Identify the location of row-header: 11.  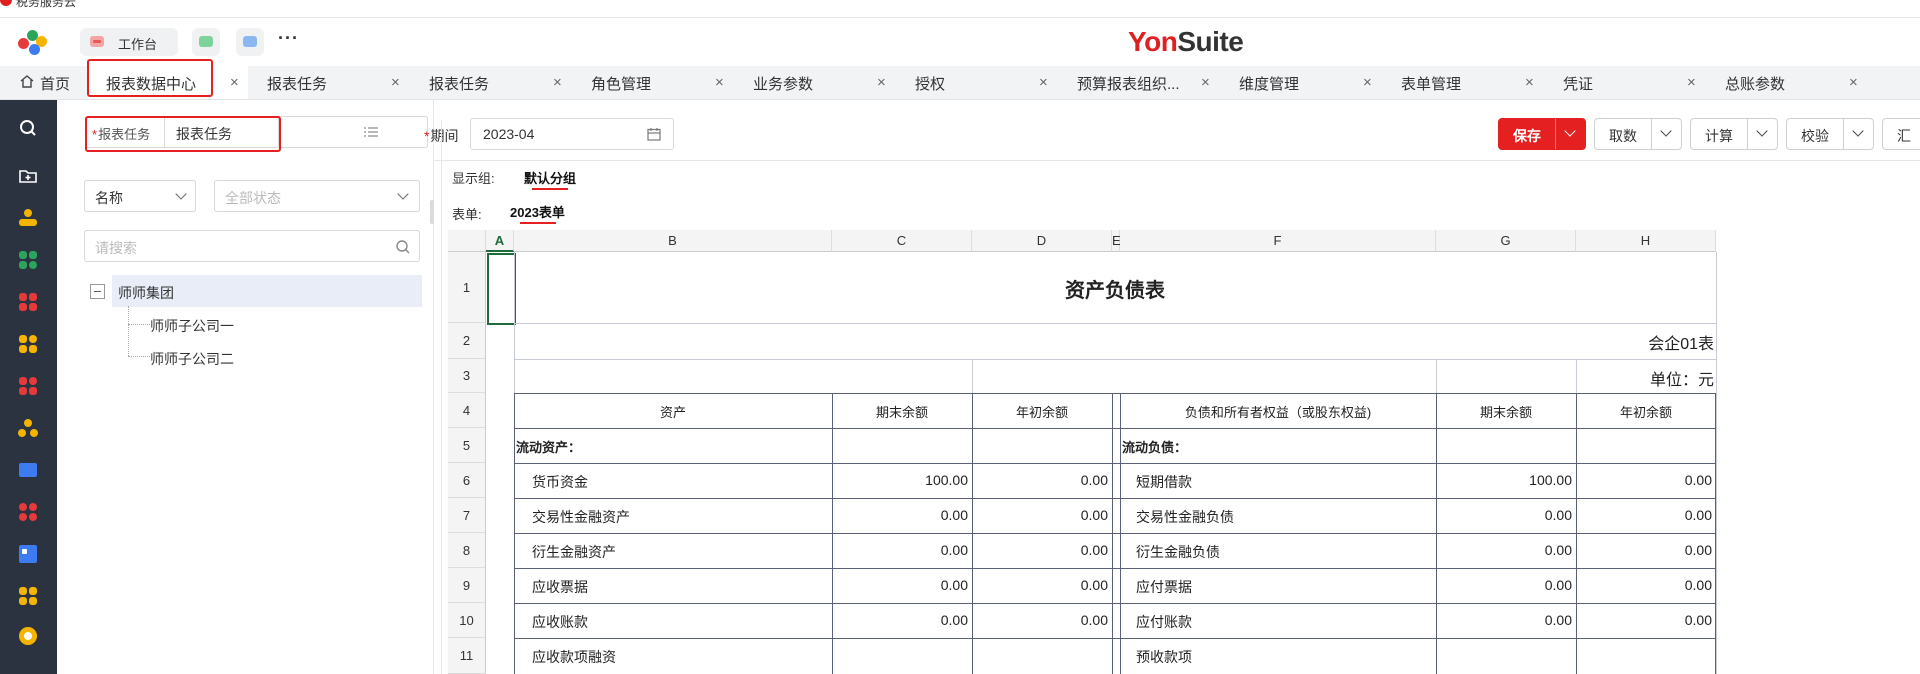
(467, 656).